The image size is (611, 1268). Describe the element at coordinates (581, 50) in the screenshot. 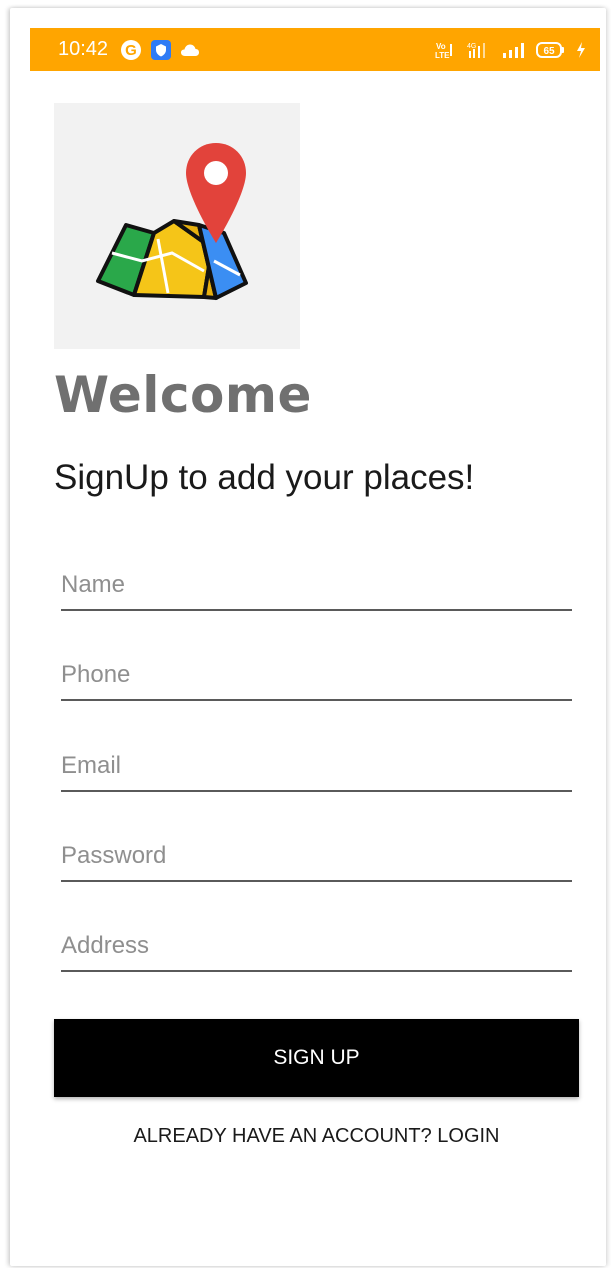

I see `charging-bolt-icon` at that location.